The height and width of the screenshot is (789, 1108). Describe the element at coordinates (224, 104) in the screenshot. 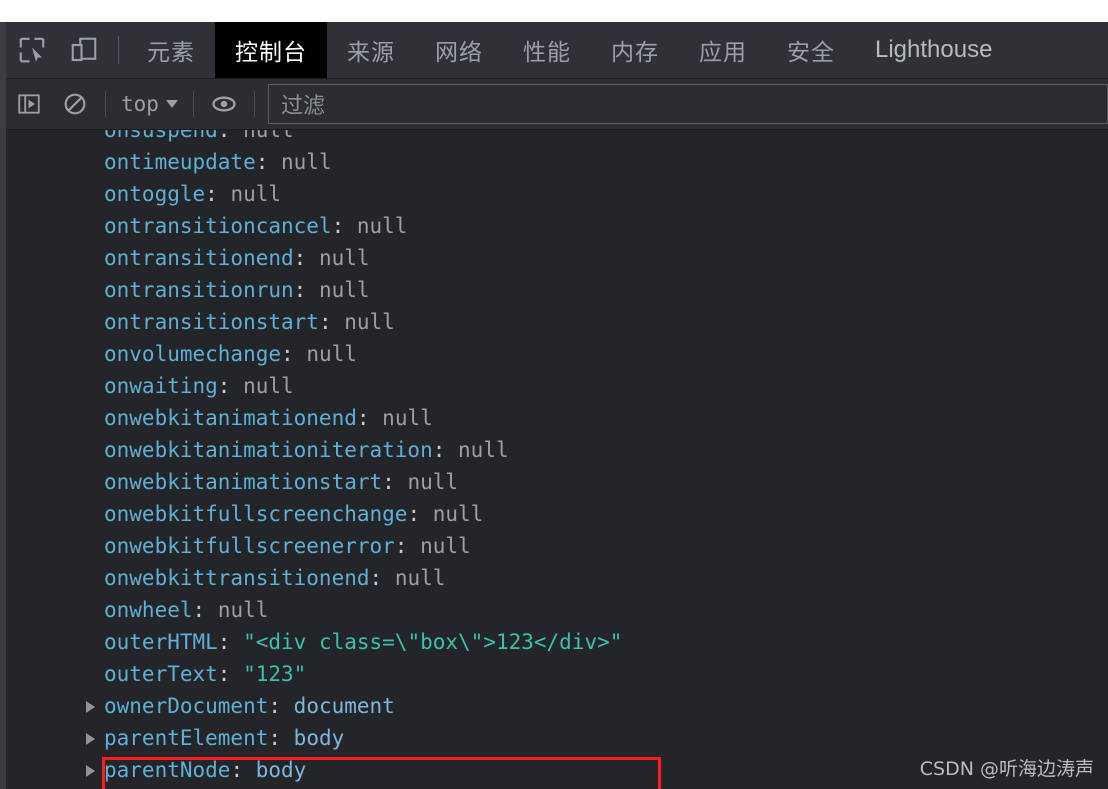

I see `live-expression-eye-icon` at that location.